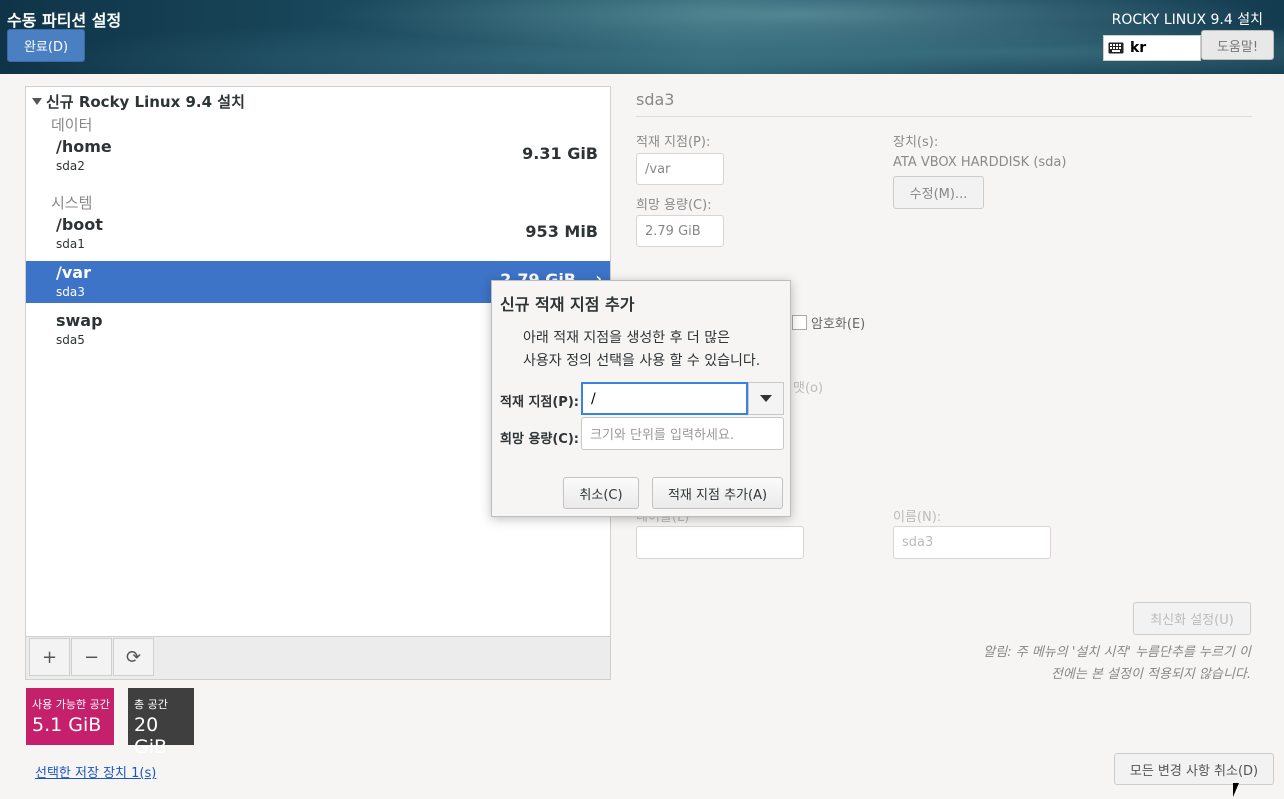 The image size is (1284, 799). What do you see at coordinates (72, 203) in the screenshot?
I see `group-label-system: 시스템` at bounding box center [72, 203].